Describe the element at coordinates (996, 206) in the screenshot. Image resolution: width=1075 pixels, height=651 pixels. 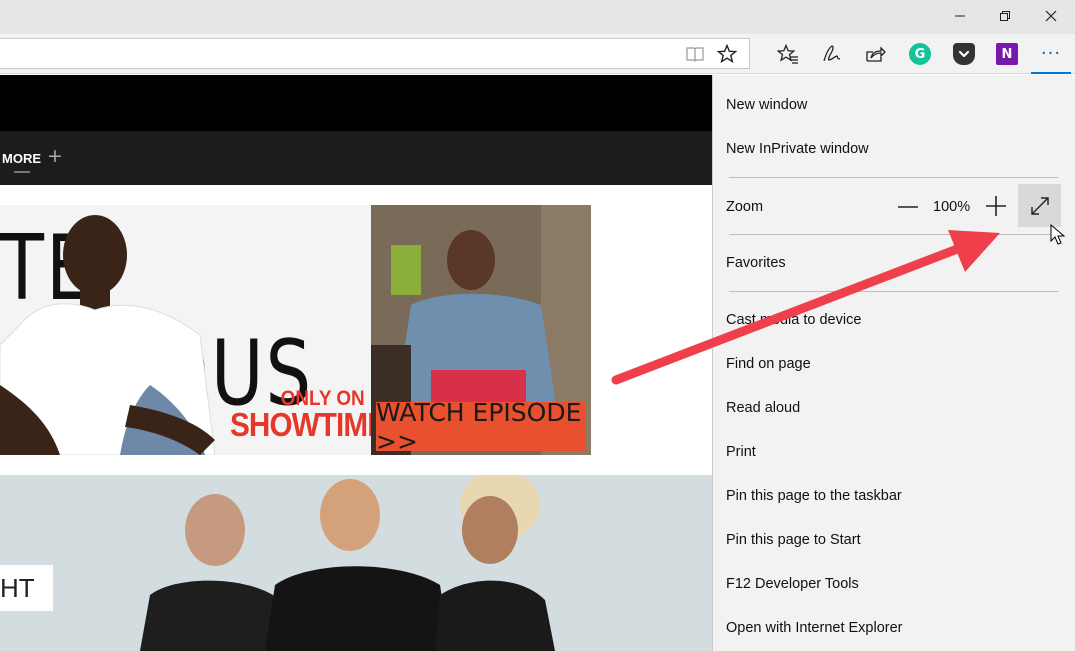
I see `zoom-in-button` at that location.